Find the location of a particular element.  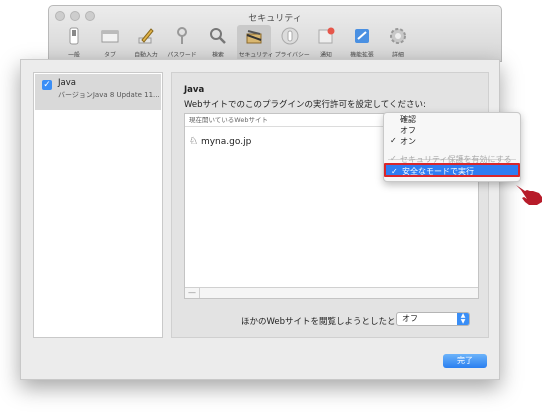

window-title: セキュリティ is located at coordinates (275, 19).